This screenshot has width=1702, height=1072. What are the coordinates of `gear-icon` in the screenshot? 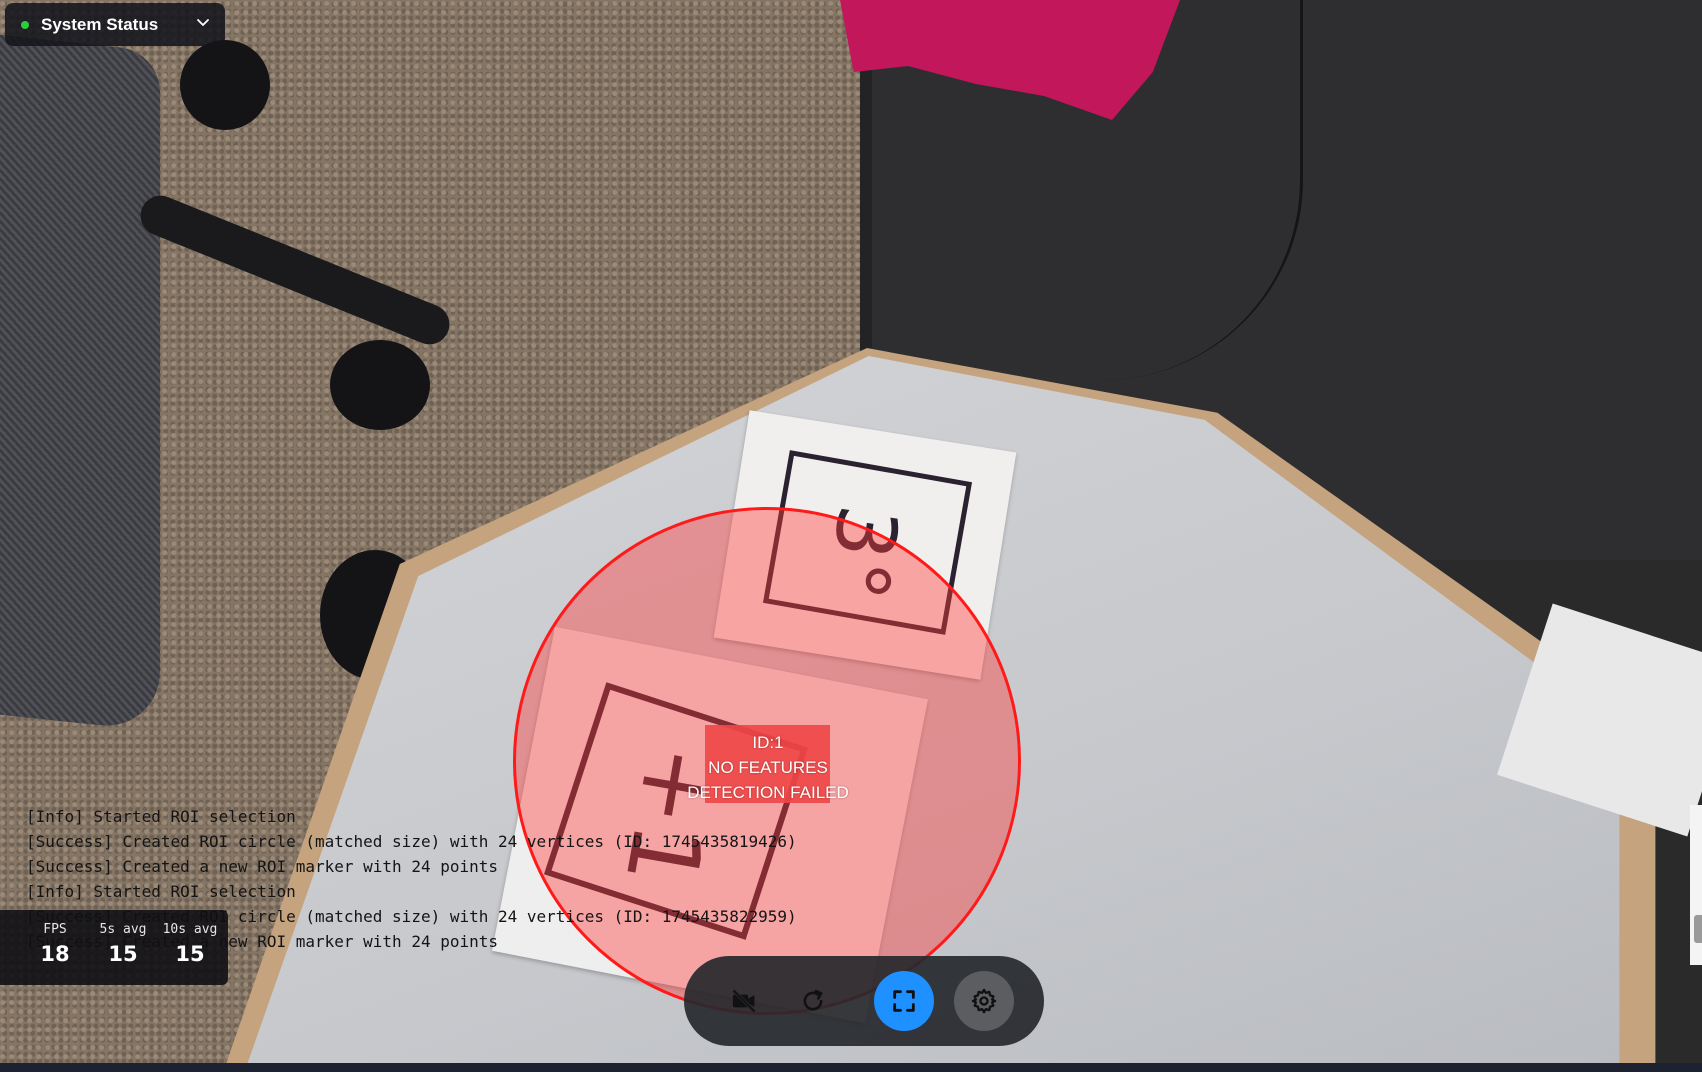 It's located at (984, 1001).